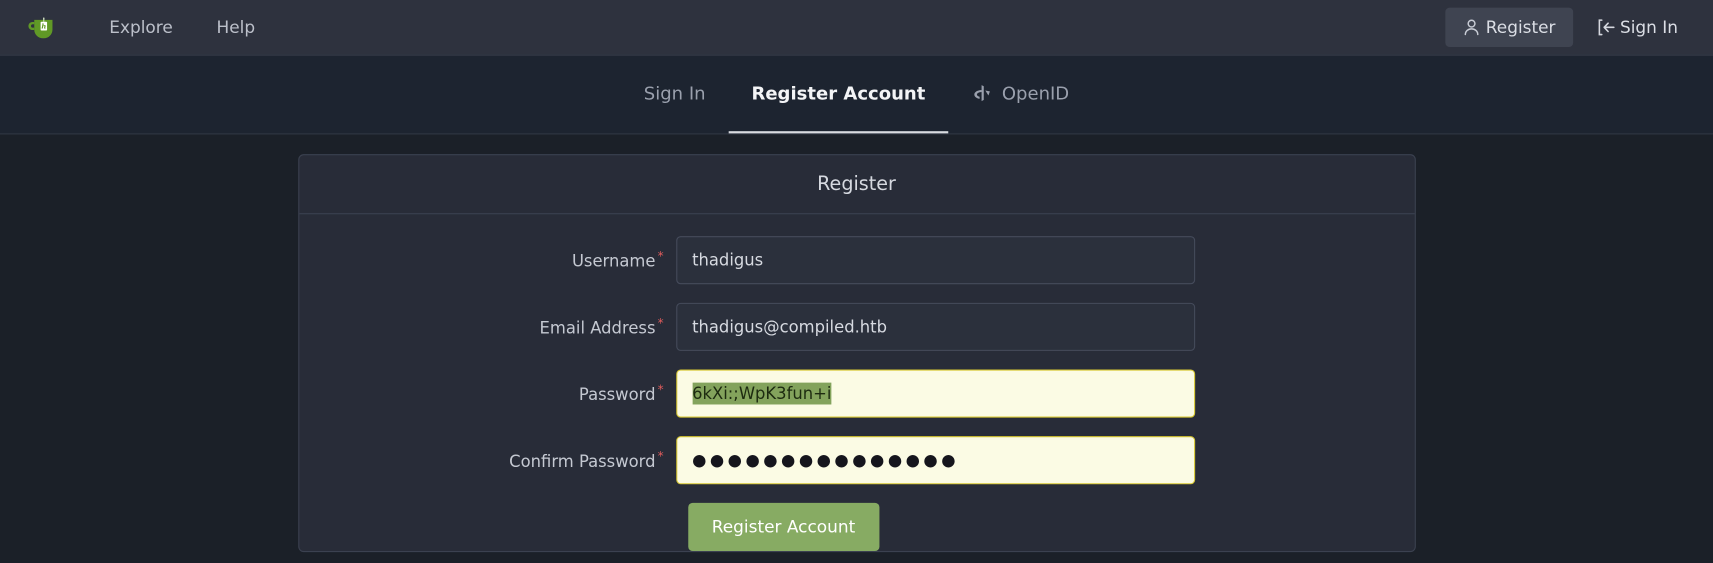  I want to click on password-label: Password *, so click(487, 394).